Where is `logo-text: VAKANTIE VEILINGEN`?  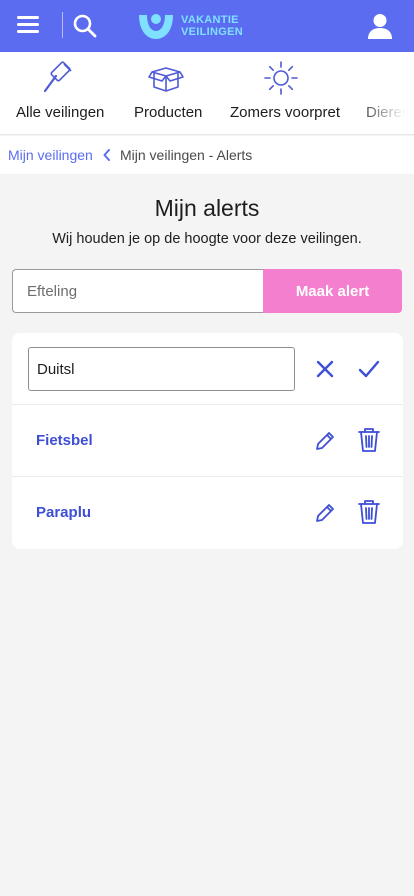 logo-text: VAKANTIE VEILINGEN is located at coordinates (212, 26).